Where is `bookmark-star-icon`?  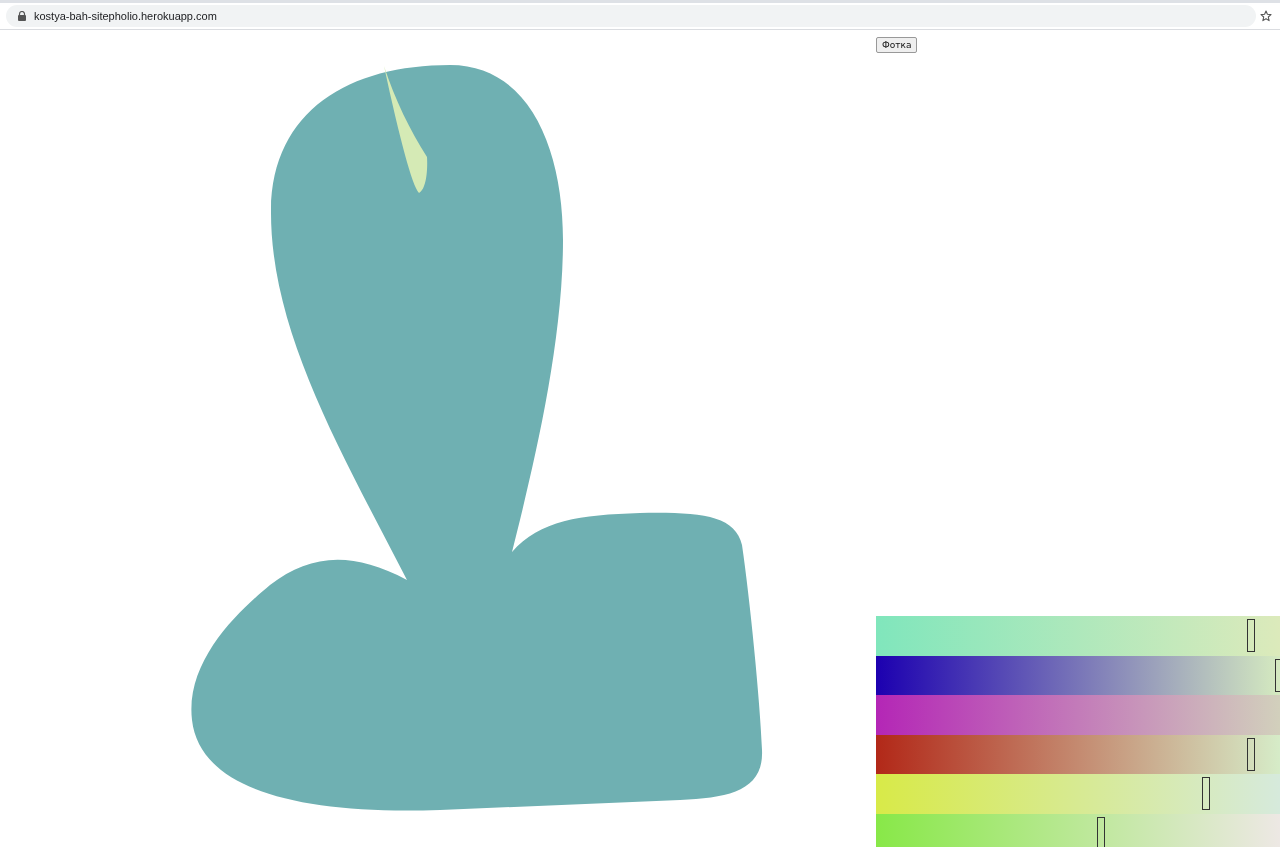 bookmark-star-icon is located at coordinates (1266, 16).